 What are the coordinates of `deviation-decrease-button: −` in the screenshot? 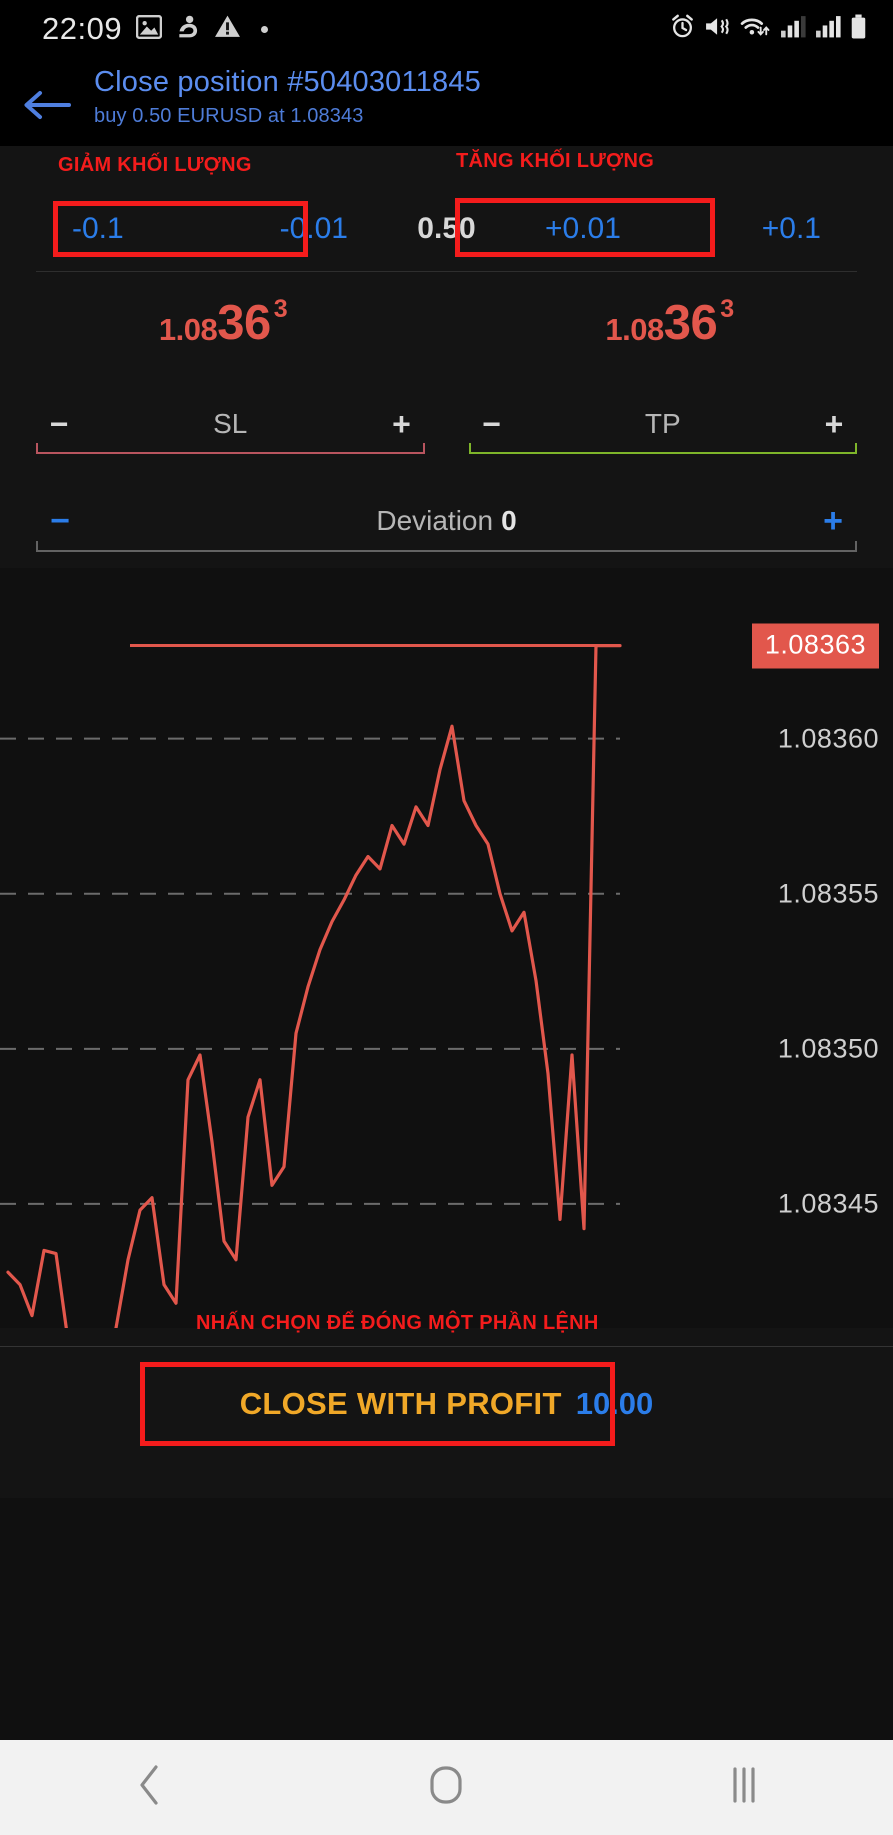 It's located at (60, 521).